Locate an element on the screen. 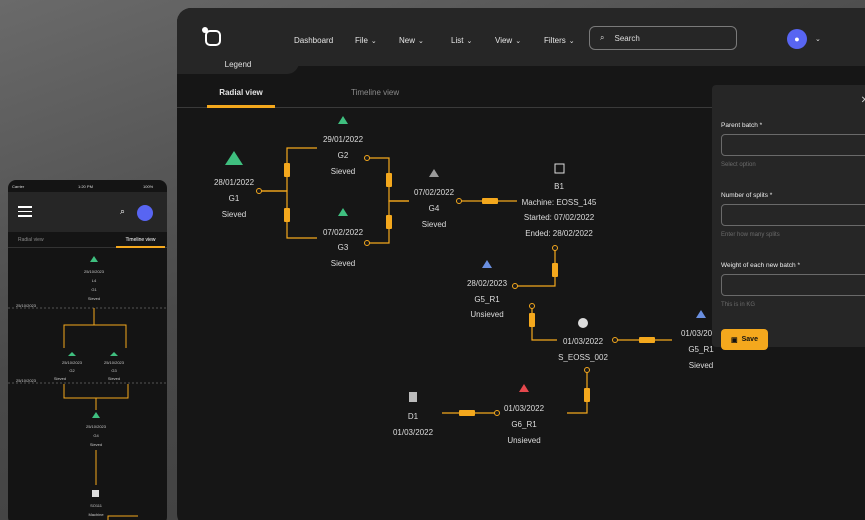 The image size is (865, 520). close-icon: ✕ is located at coordinates (863, 100).